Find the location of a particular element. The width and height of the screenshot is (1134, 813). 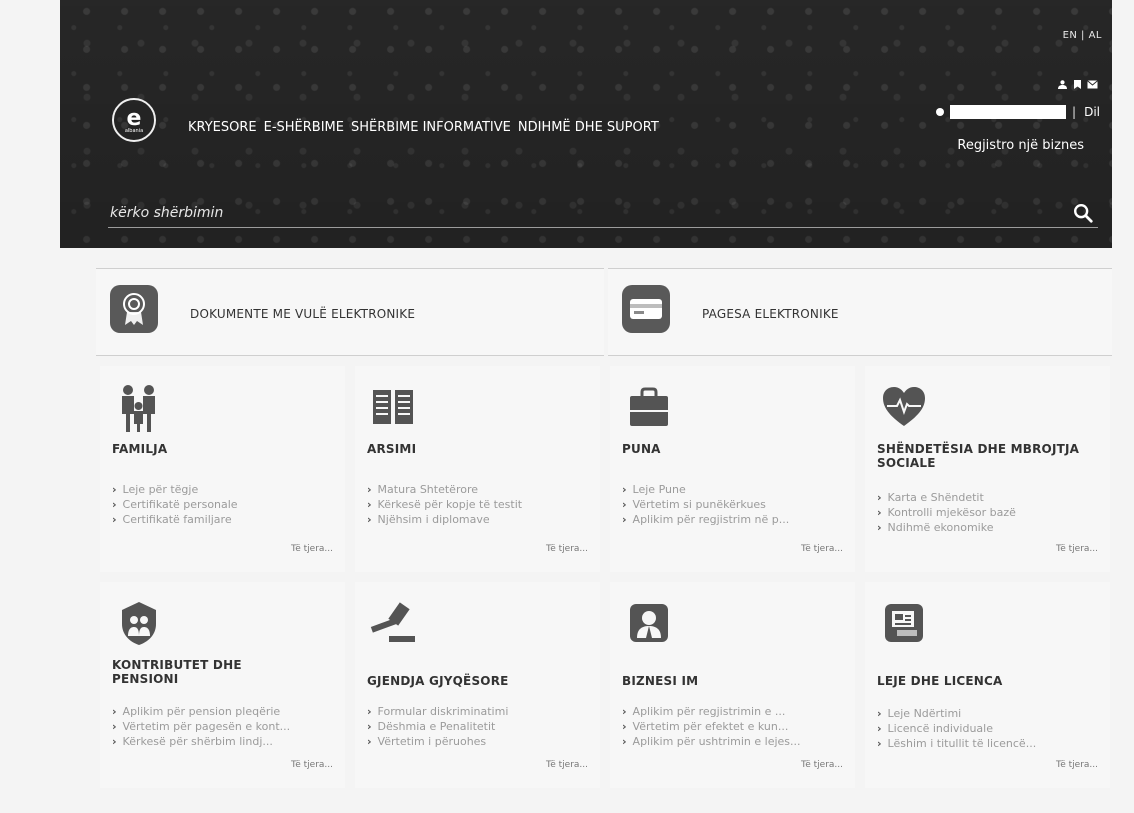

category-title: SHËNDETËSIA DHE MBROJTJA SOCIALE is located at coordinates (978, 456).